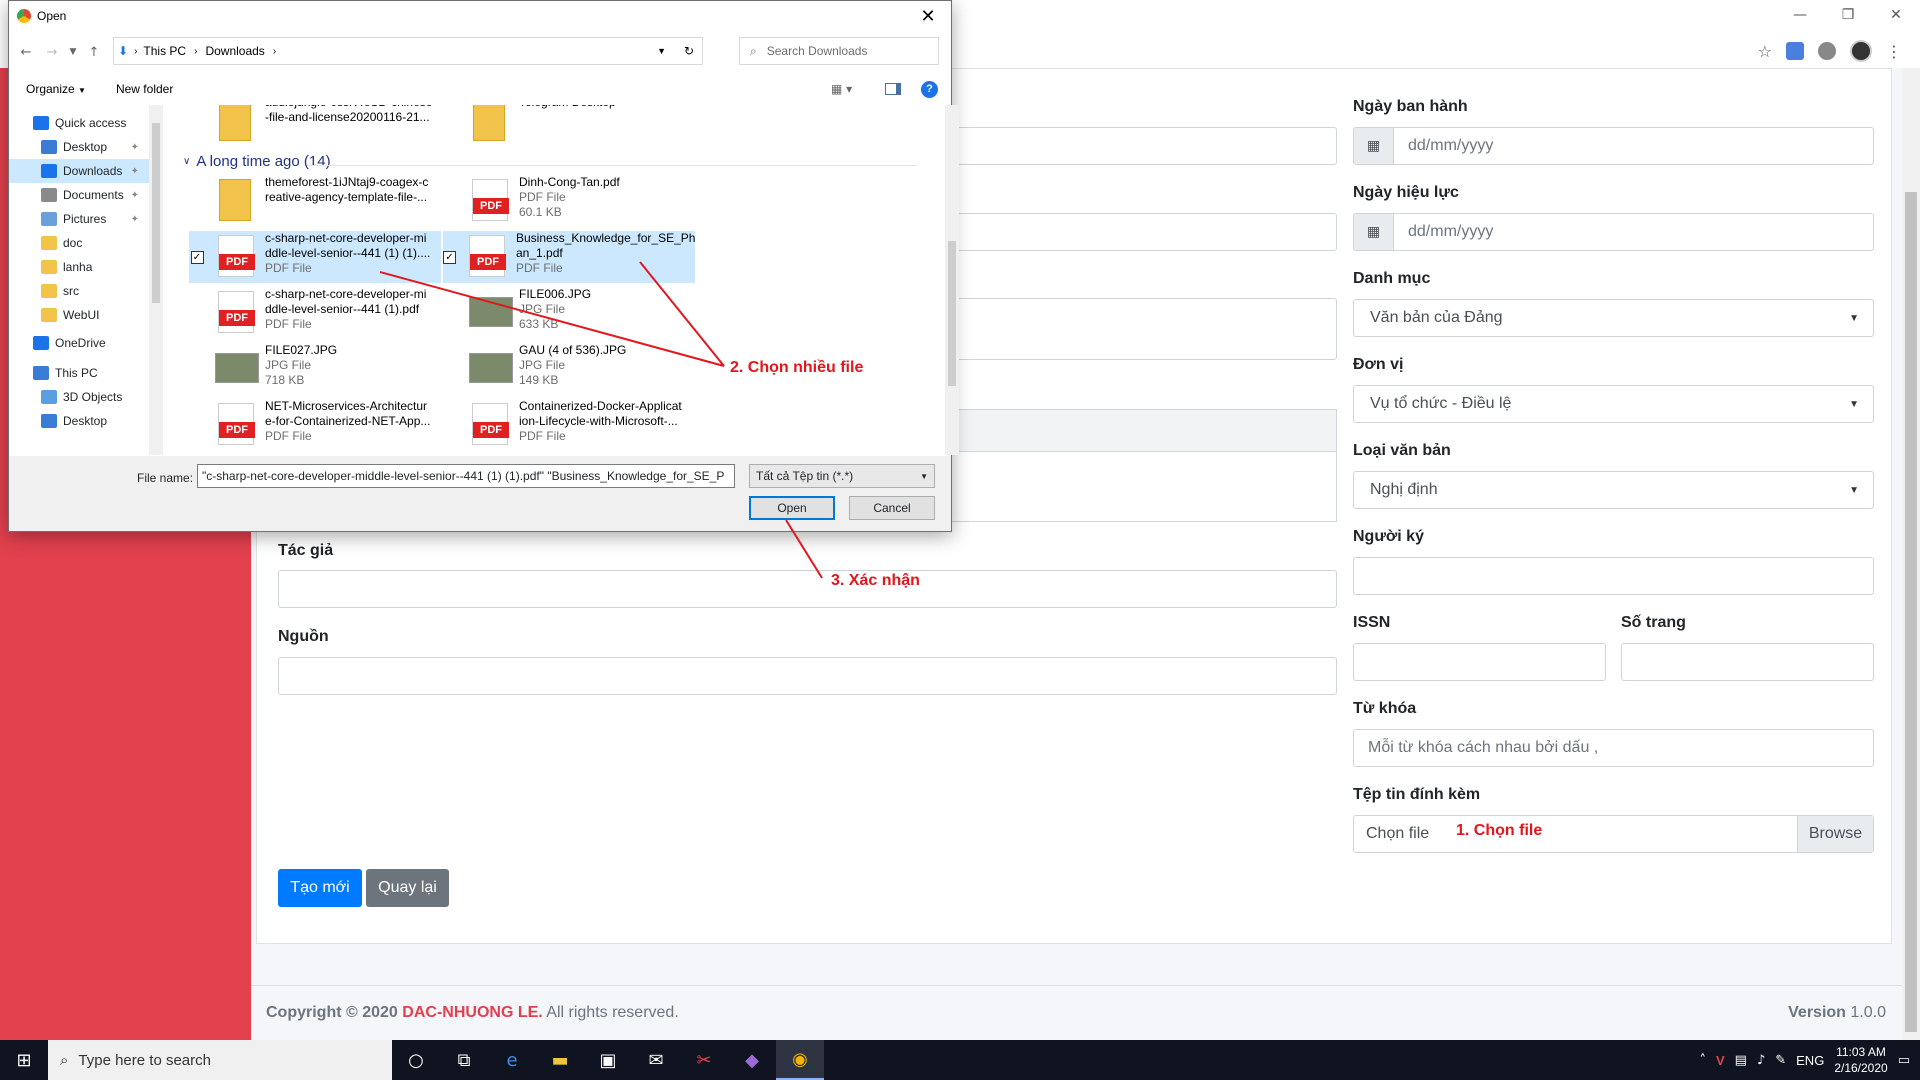 The height and width of the screenshot is (1080, 1920). What do you see at coordinates (164, 51) in the screenshot?
I see `breadcrumb-this-pc: This PC` at bounding box center [164, 51].